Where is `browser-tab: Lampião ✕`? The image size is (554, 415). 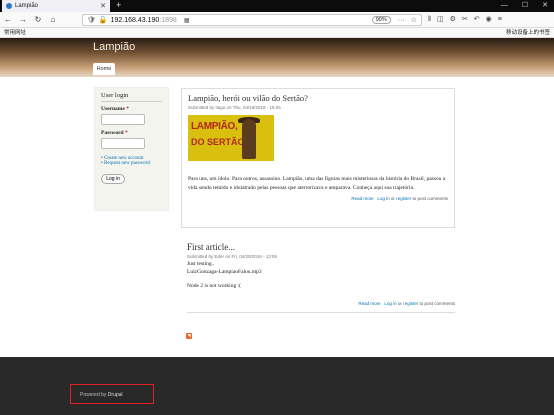
browser-tab: Lampião ✕ is located at coordinates (56, 6).